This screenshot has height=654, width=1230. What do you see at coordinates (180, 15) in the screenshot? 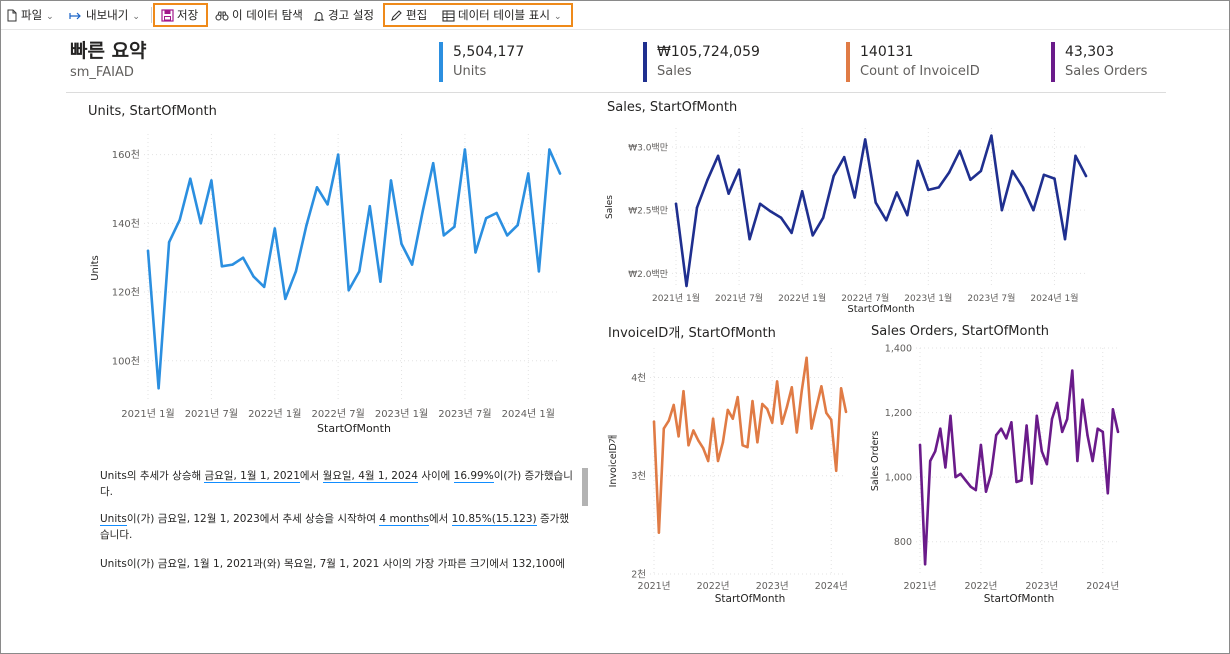
I see `save-highlight-box` at bounding box center [180, 15].